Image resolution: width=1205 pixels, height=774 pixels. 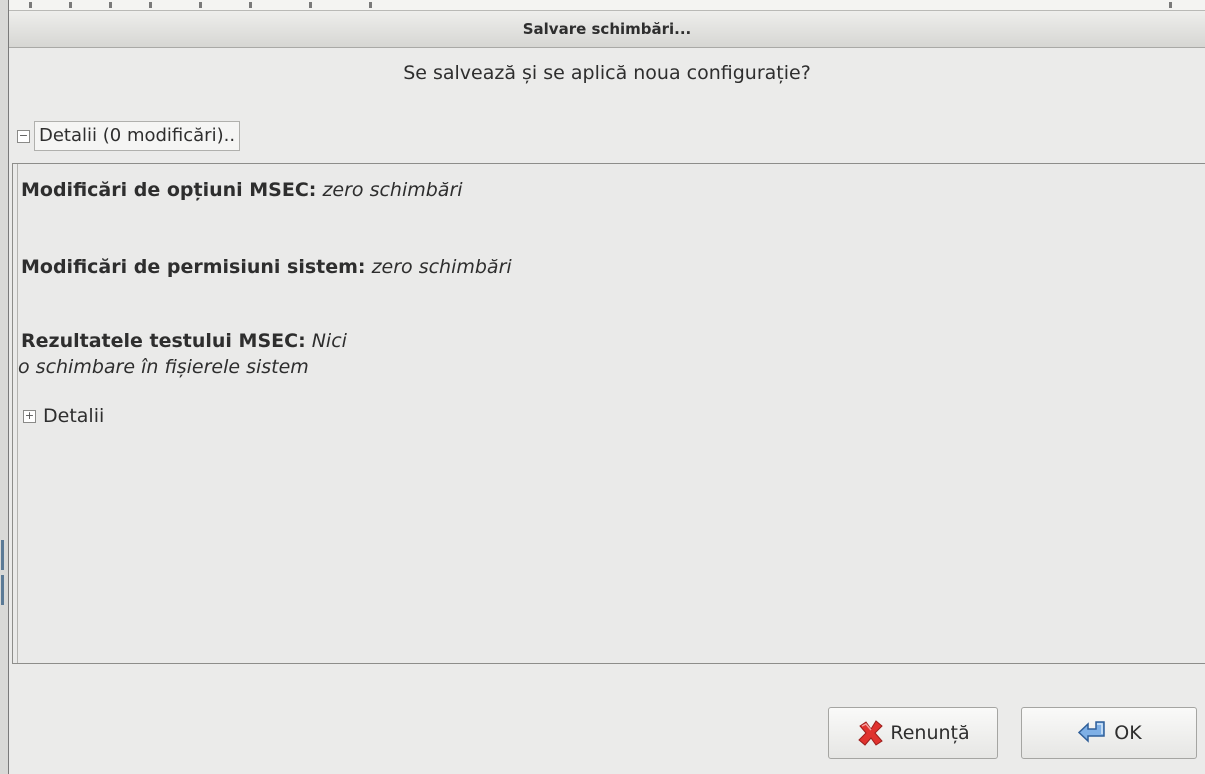 What do you see at coordinates (871, 733) in the screenshot?
I see `red-x-icon` at bounding box center [871, 733].